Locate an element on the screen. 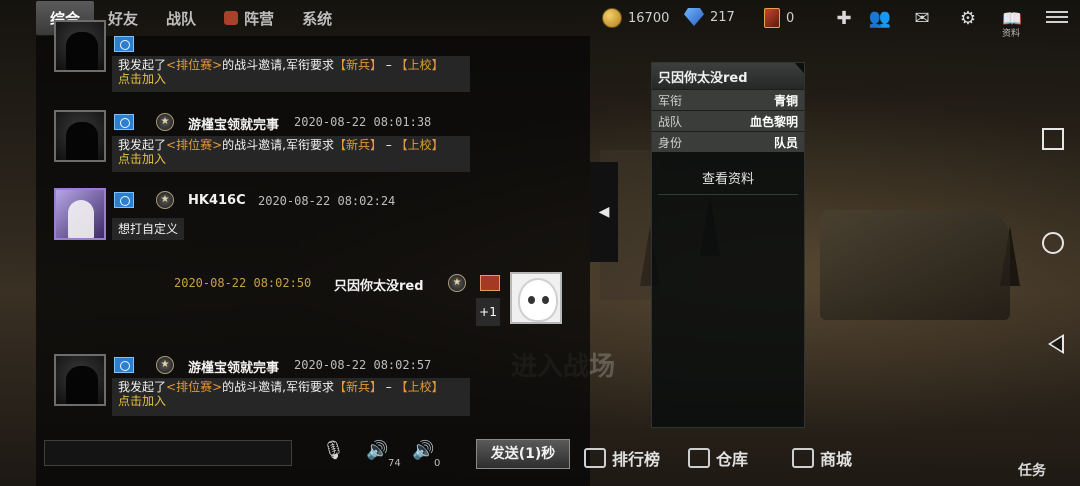 The width and height of the screenshot is (1080, 486). back-icon is located at coordinates (1056, 344).